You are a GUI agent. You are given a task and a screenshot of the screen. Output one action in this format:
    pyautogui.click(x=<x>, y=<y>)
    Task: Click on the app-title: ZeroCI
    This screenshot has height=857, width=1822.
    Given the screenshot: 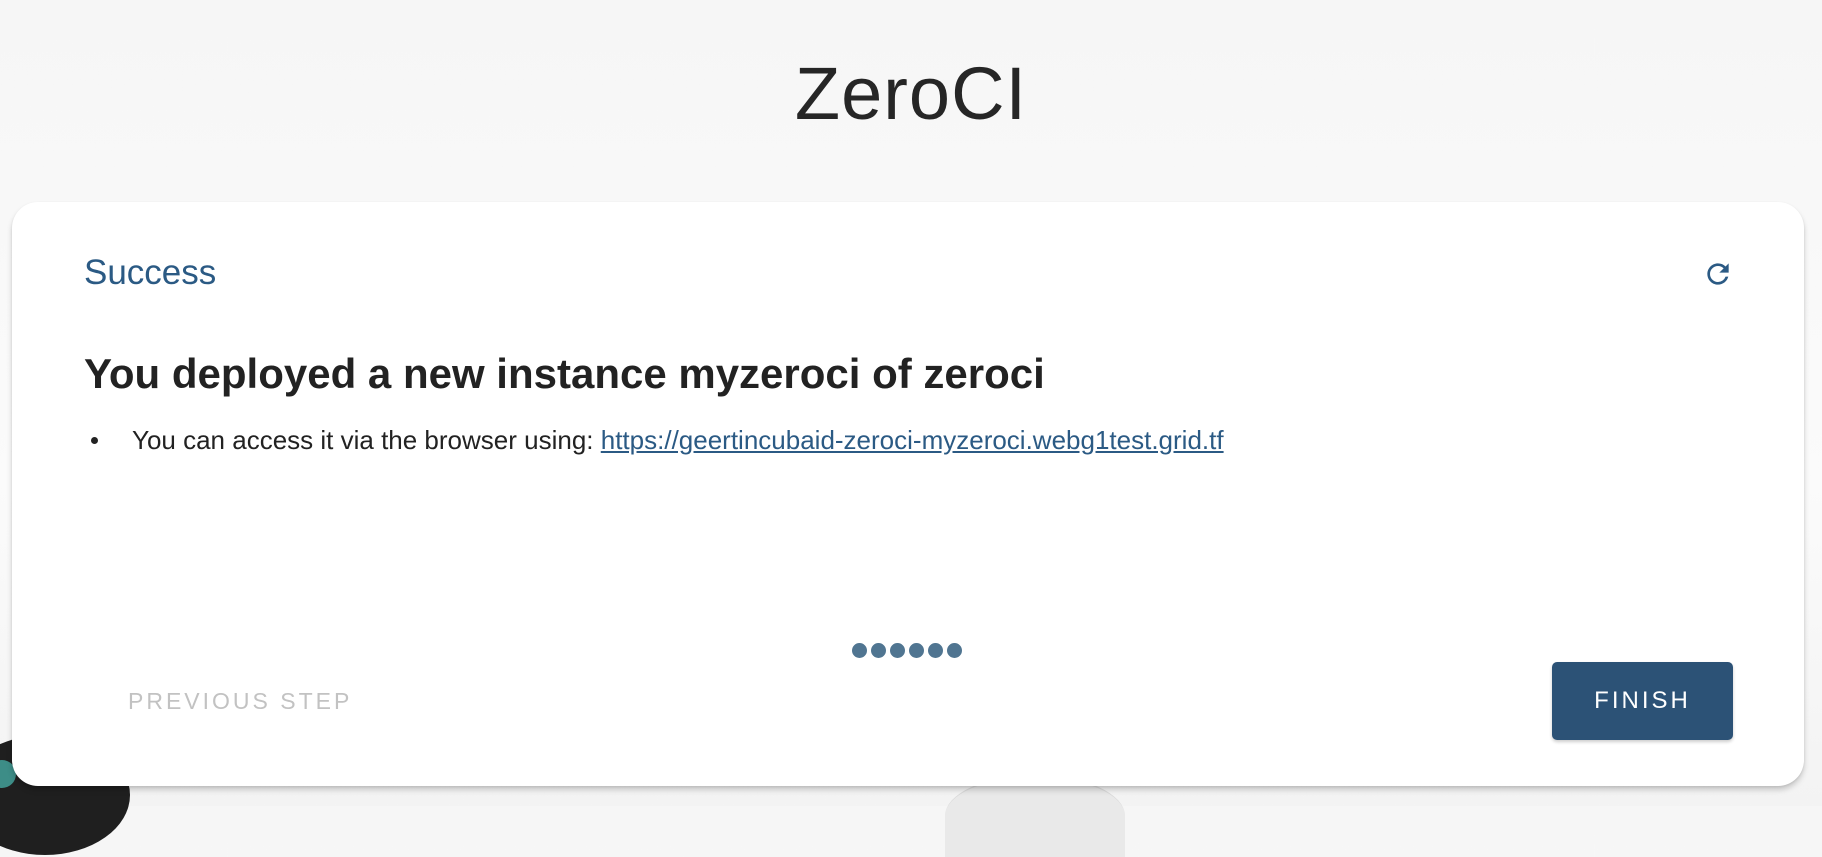 What is the action you would take?
    pyautogui.click(x=911, y=93)
    